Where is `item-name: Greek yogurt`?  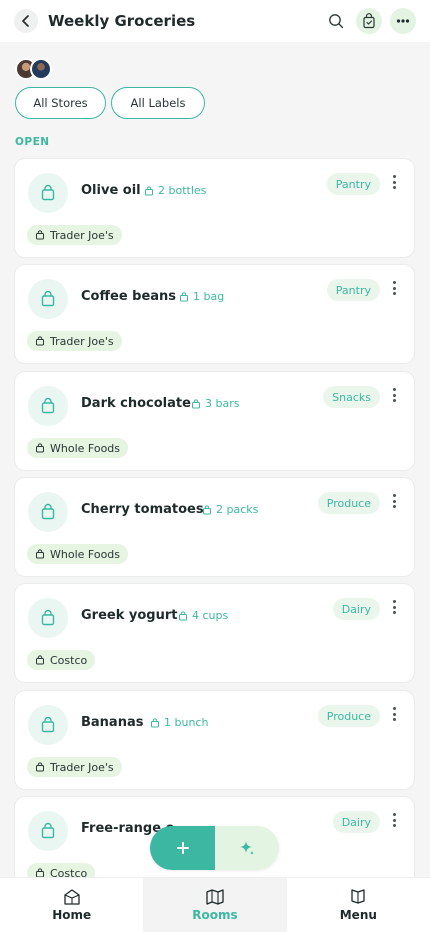
item-name: Greek yogurt is located at coordinates (129, 615).